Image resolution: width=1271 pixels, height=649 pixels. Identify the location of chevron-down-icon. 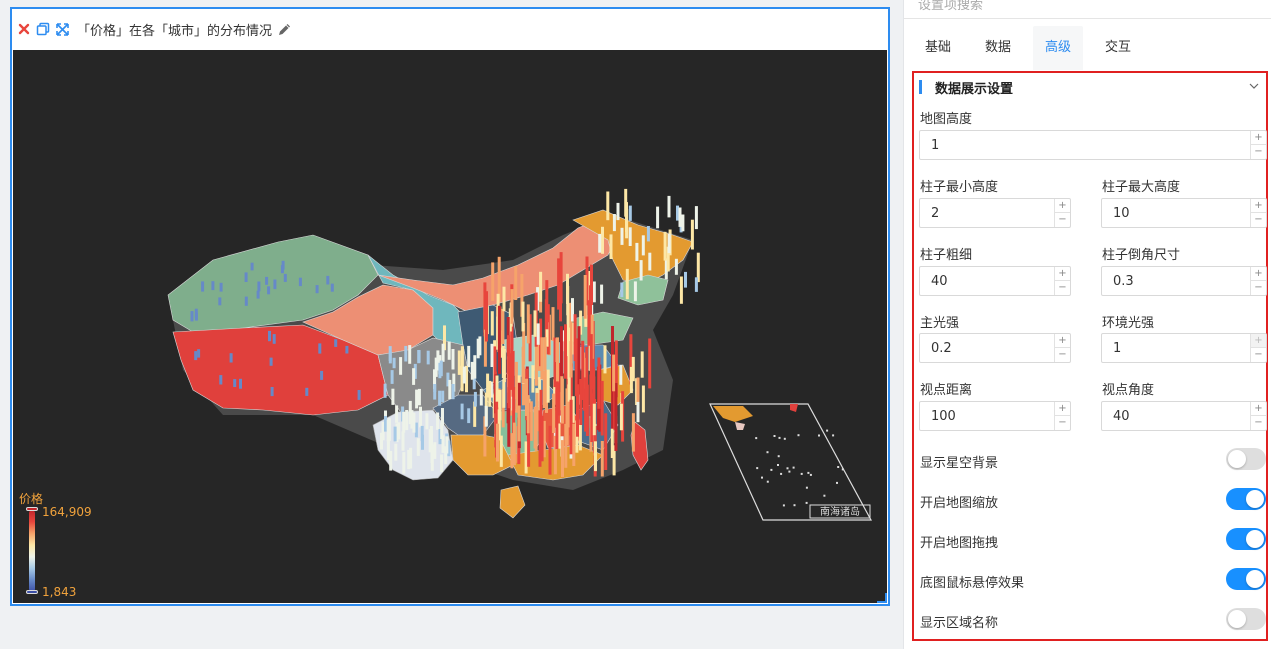
(1254, 86).